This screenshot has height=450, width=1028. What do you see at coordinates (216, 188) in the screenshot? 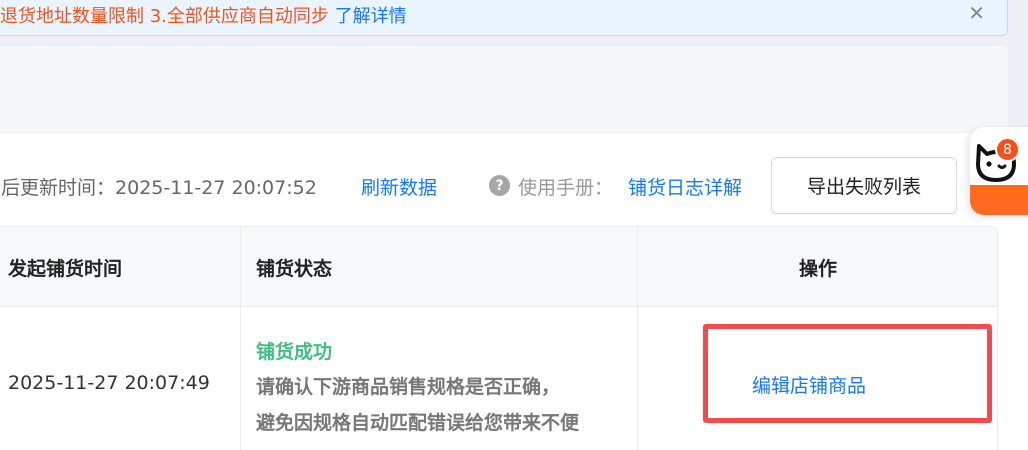
I see `last-updated-time: 2025-11-27 20:07:52` at bounding box center [216, 188].